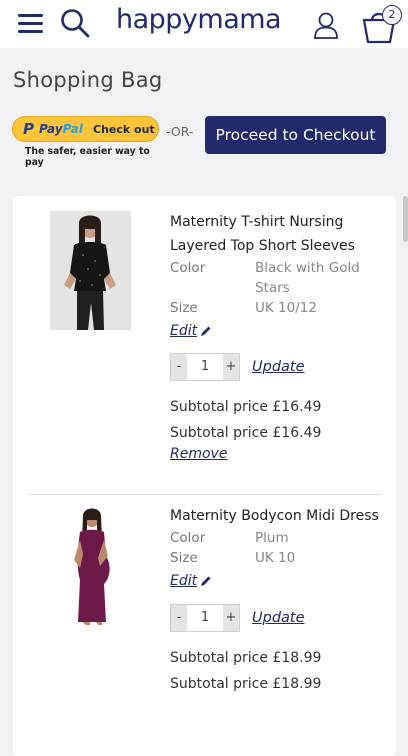  Describe the element at coordinates (199, 19) in the screenshot. I see `site-logo: happymama` at that location.